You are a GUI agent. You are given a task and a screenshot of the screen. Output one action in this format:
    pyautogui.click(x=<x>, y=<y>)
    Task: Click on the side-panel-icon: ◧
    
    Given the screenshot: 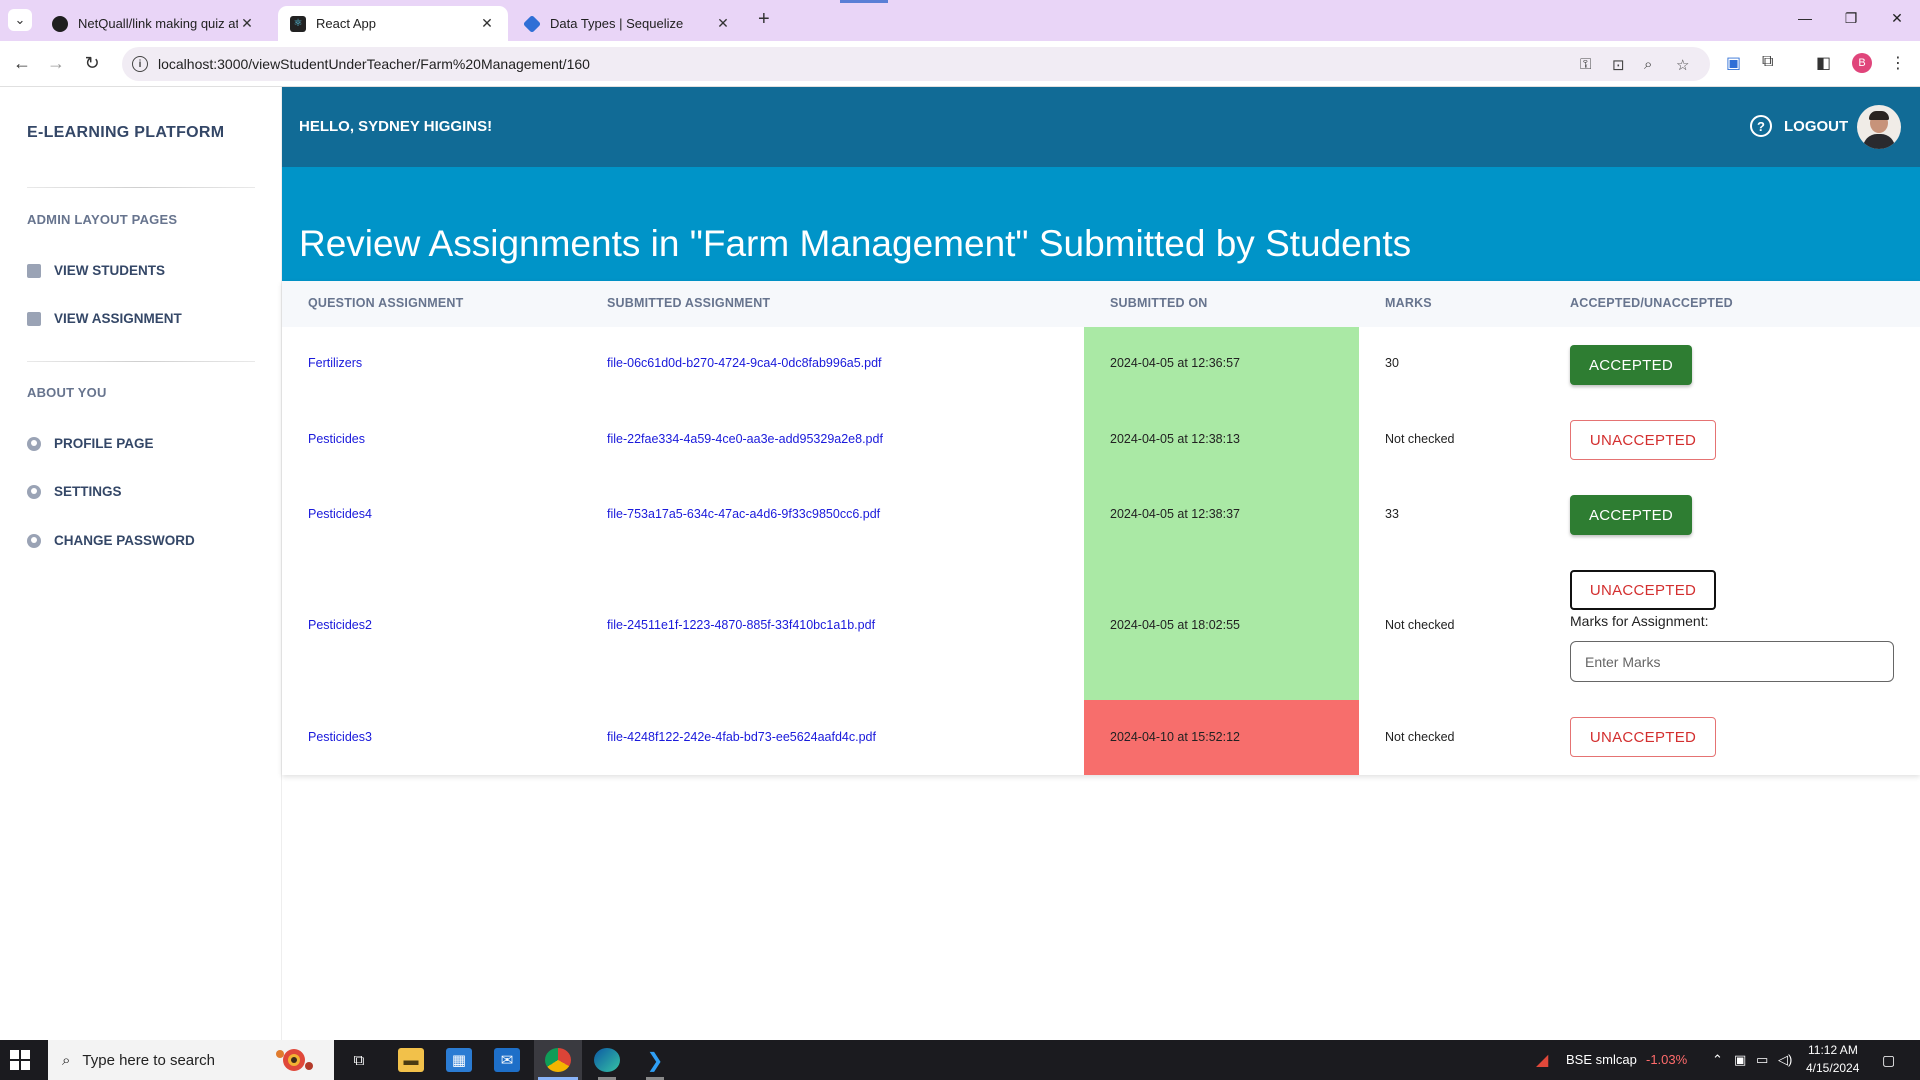 What is the action you would take?
    pyautogui.click(x=1823, y=63)
    